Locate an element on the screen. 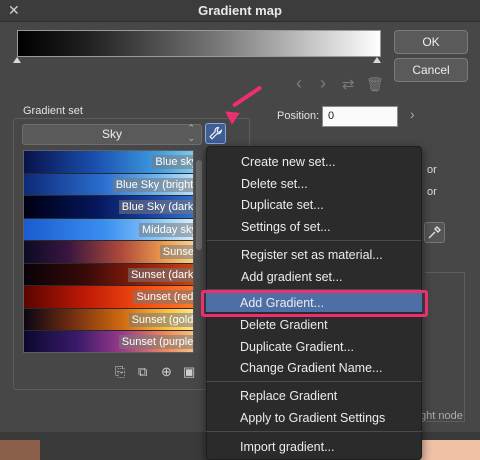  gradient-stop-right is located at coordinates (377, 60).